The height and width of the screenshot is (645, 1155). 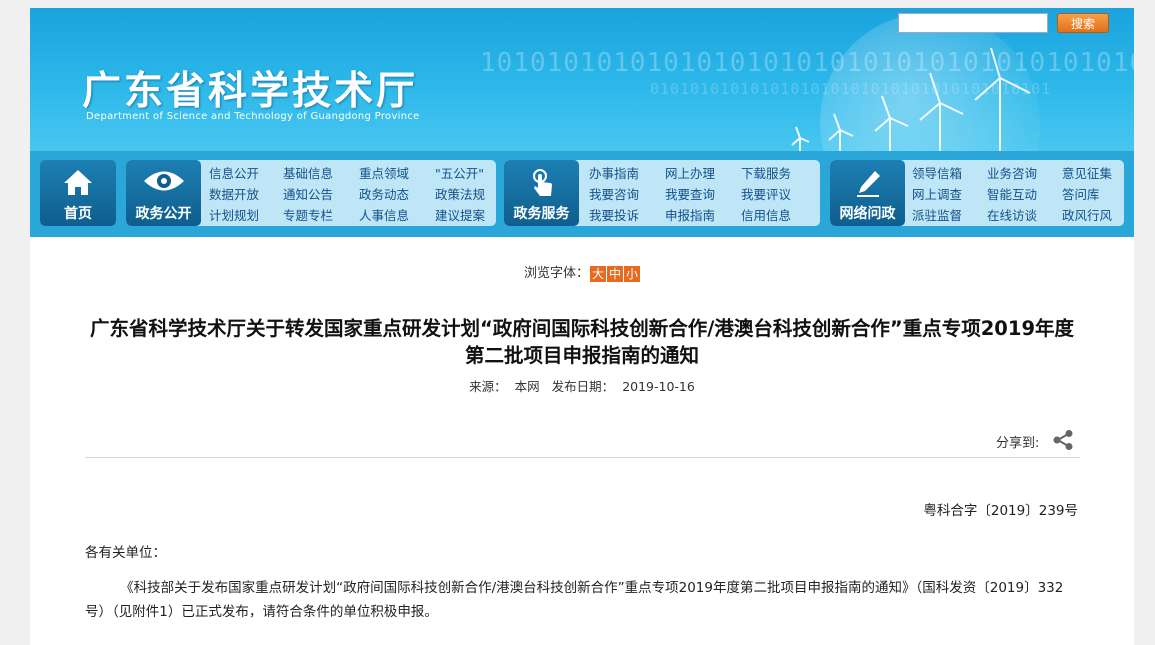 What do you see at coordinates (1083, 23) in the screenshot?
I see `search-button: 搜索` at bounding box center [1083, 23].